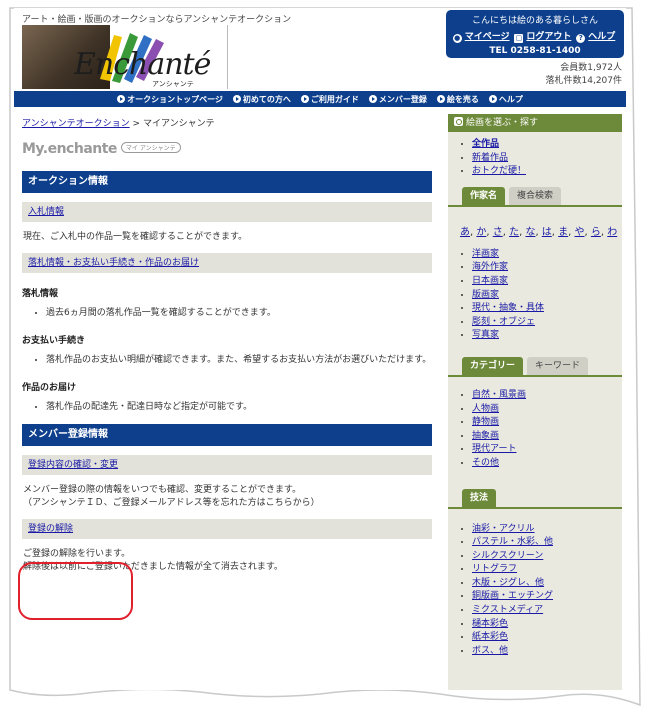 The image size is (650, 715). What do you see at coordinates (547, 597) in the screenshot?
I see `list-item: 銅版画・エッチング` at bounding box center [547, 597].